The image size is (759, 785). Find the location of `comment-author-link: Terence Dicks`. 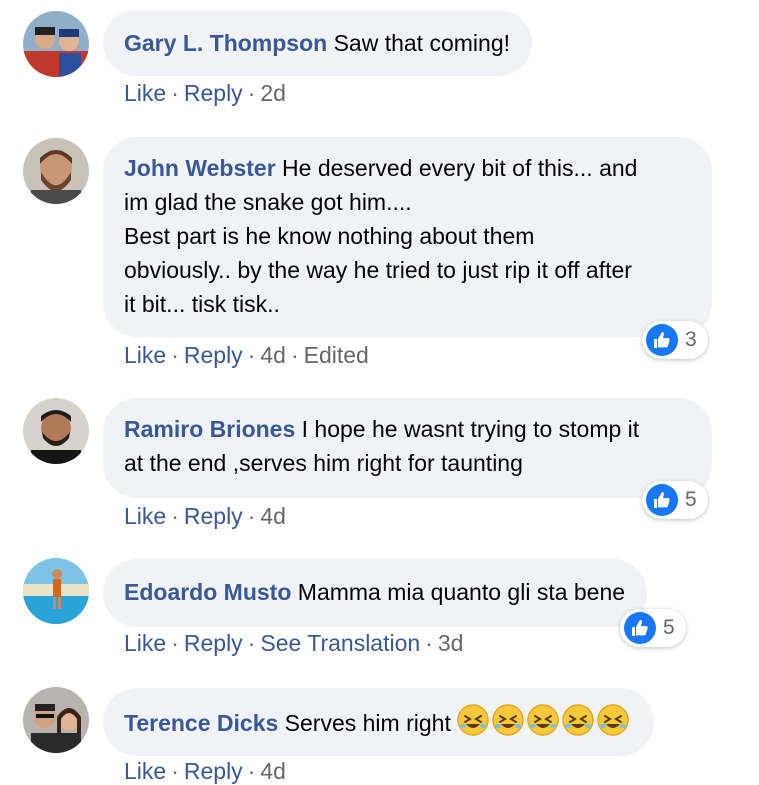

comment-author-link: Terence Dicks is located at coordinates (201, 723).